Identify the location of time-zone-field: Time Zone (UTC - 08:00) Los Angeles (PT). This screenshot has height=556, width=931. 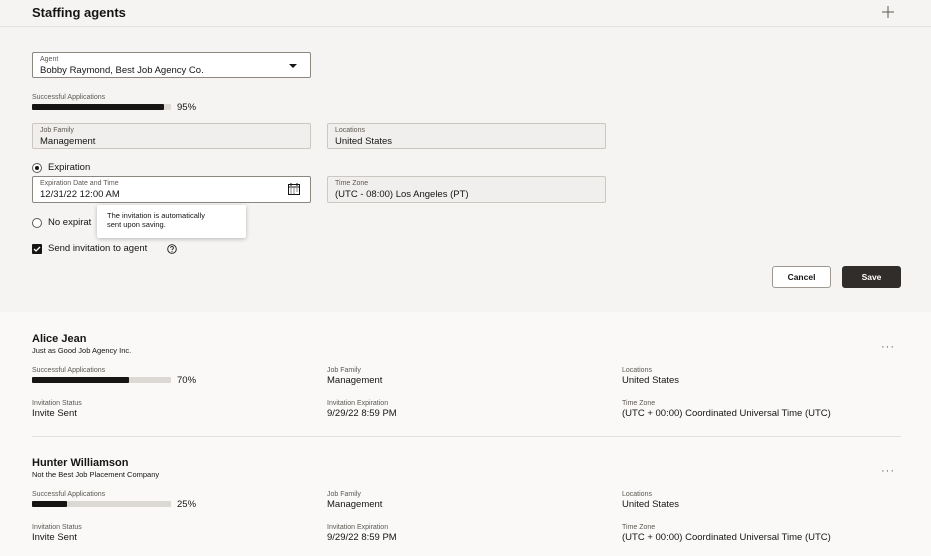
(466, 189).